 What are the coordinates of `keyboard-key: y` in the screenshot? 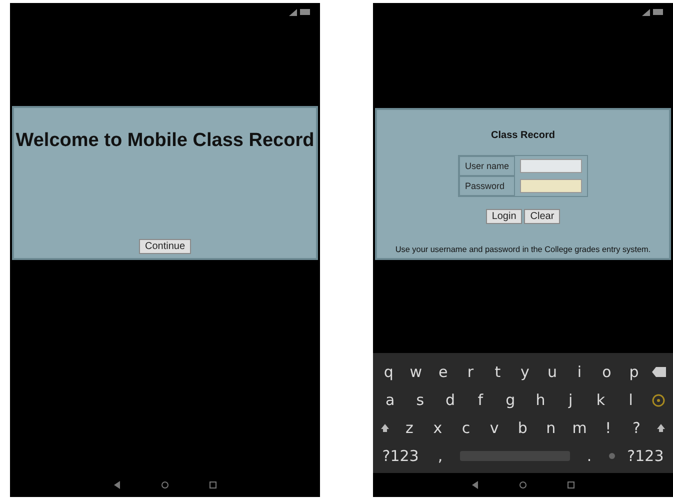 It's located at (525, 372).